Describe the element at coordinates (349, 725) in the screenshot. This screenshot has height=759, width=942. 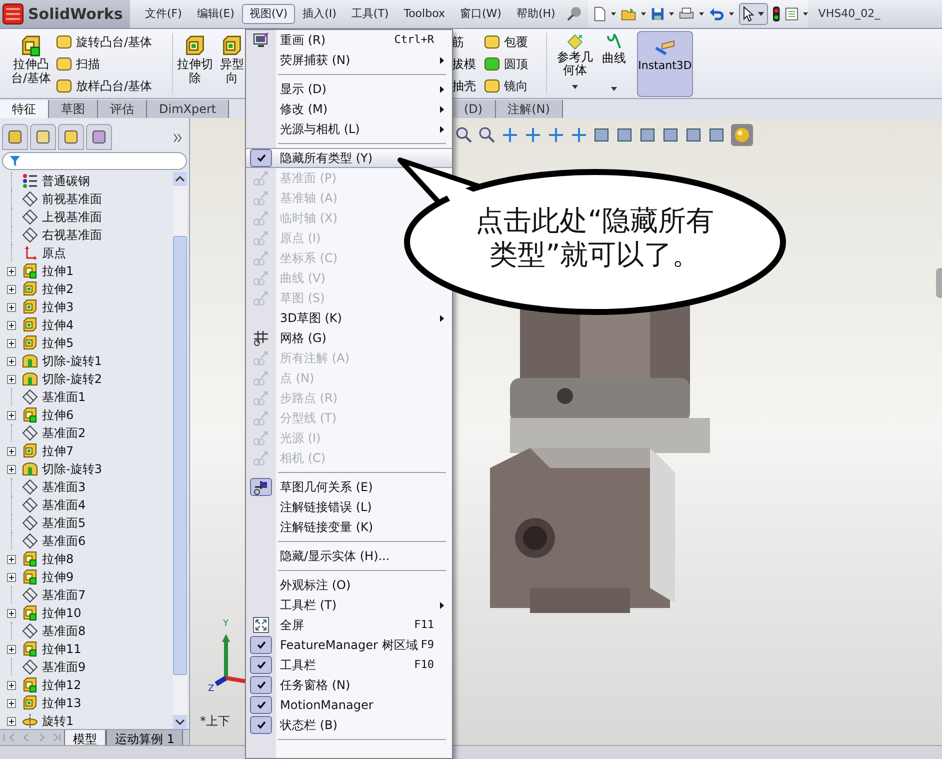
I see `menu-item: 状态栏 (B)` at that location.